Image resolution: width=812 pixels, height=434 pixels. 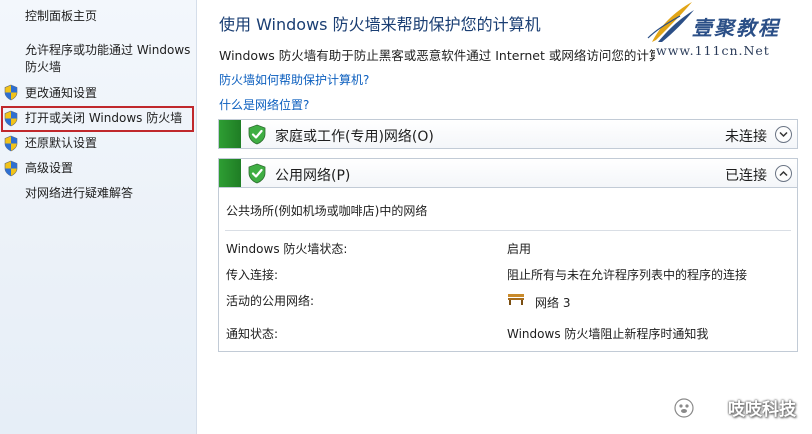 What do you see at coordinates (608, 334) in the screenshot?
I see `notification-state-value: Windows 防火墙阻止新程序时通知我` at bounding box center [608, 334].